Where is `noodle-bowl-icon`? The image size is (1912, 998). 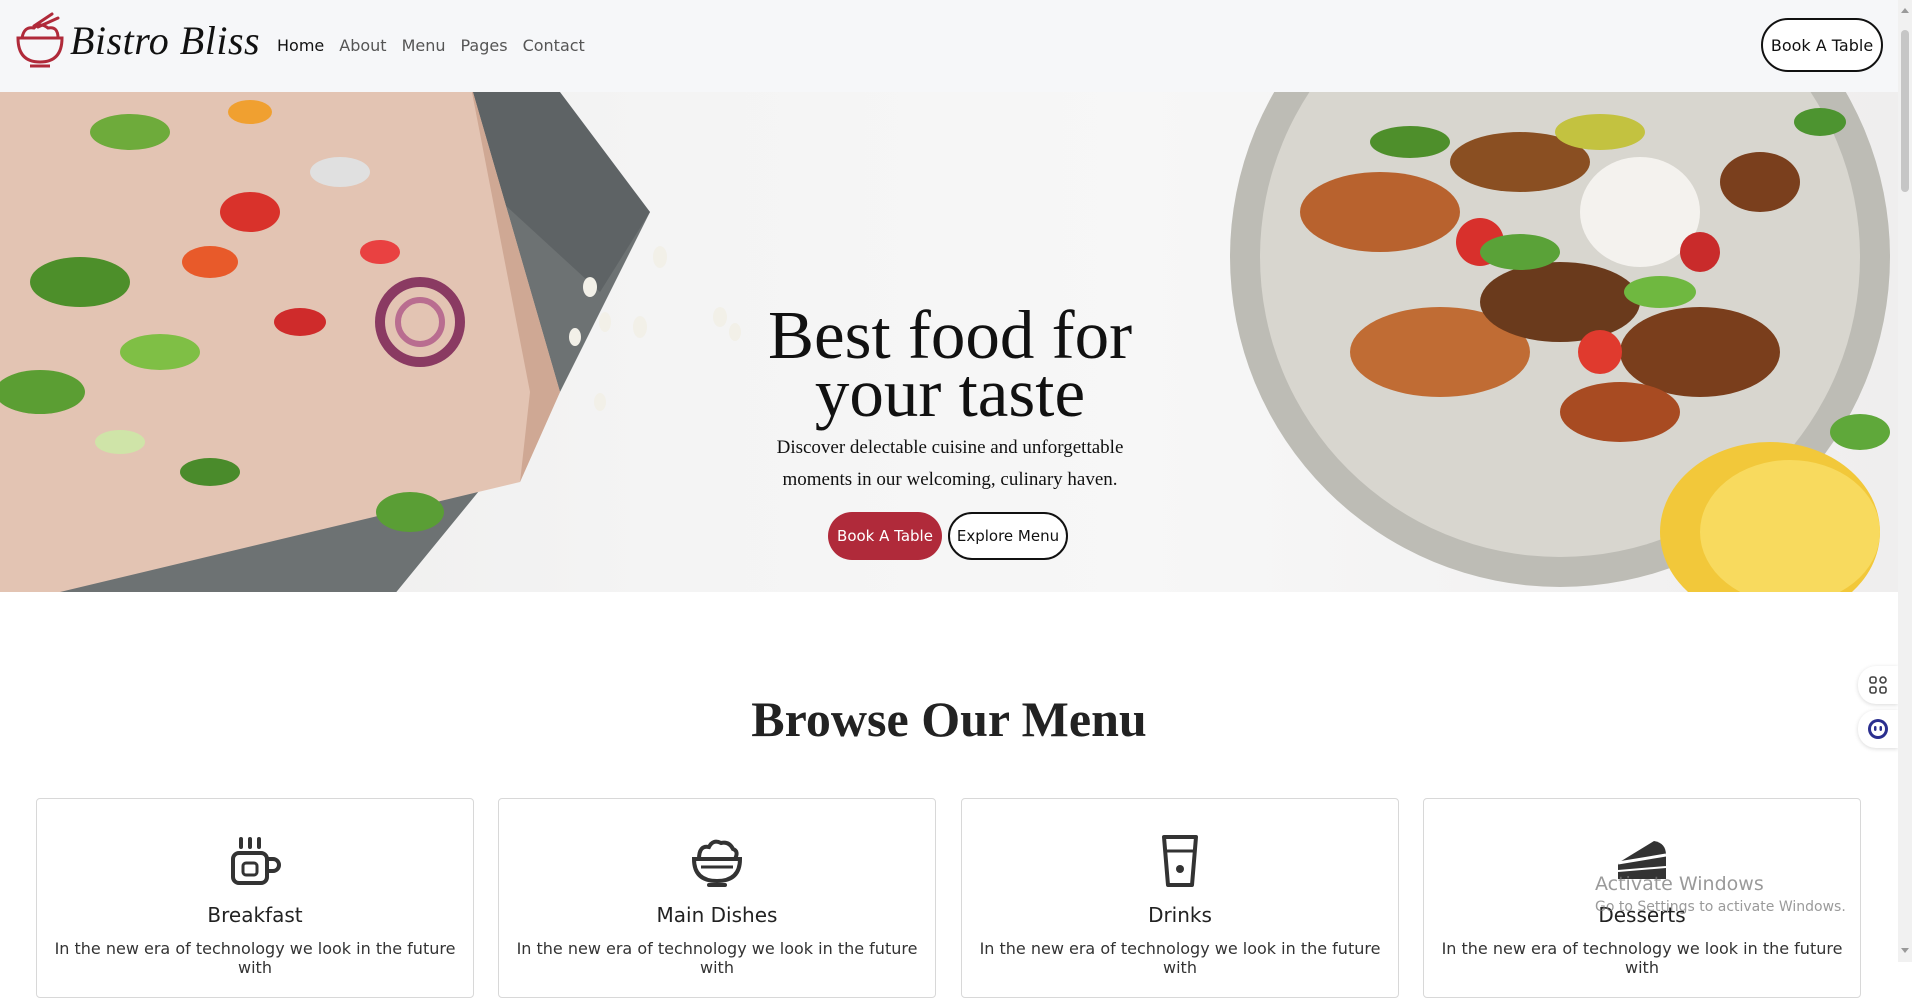
noodle-bowl-icon is located at coordinates (40, 40).